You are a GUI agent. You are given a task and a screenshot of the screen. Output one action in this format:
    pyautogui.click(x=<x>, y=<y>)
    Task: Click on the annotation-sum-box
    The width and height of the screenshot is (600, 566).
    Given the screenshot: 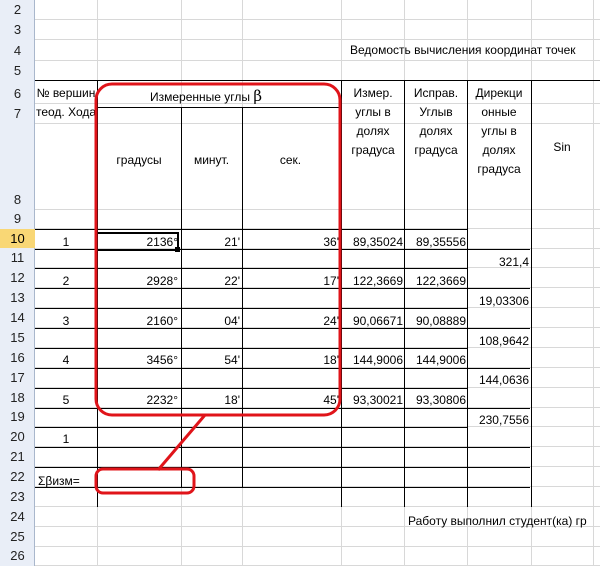 What is the action you would take?
    pyautogui.click(x=145, y=481)
    